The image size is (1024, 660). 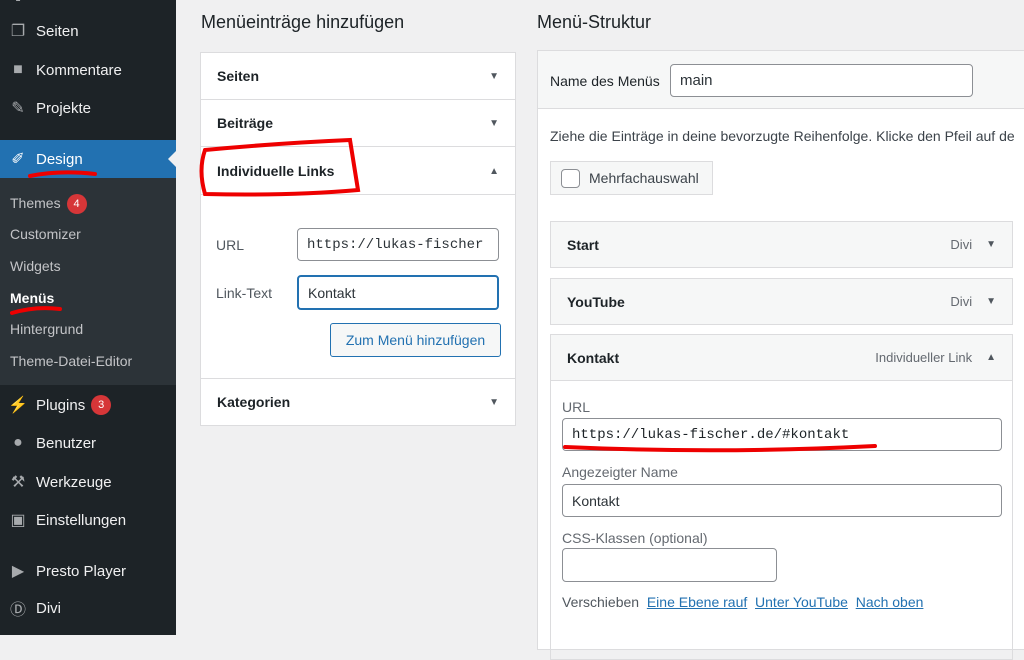 I want to click on menu-name-input: main, so click(x=821, y=80).